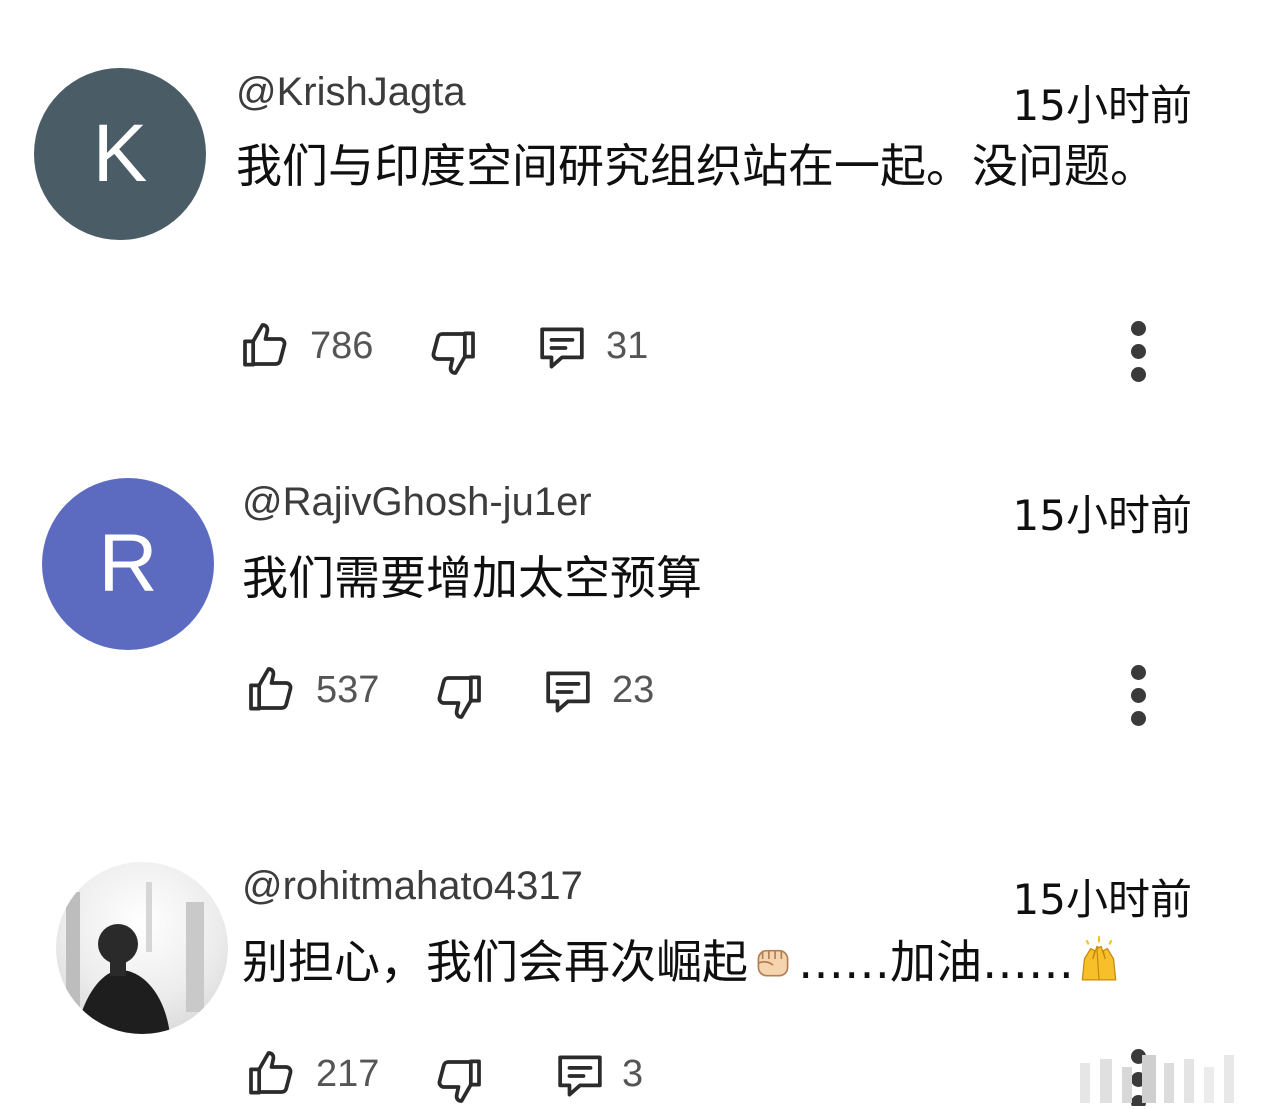  I want to click on reply-count: 23, so click(633, 690).